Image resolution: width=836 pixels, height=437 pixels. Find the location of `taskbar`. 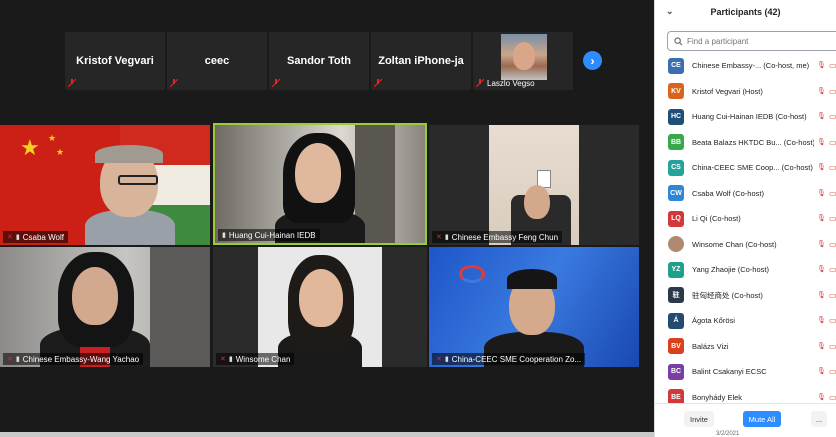

taskbar is located at coordinates (327, 434).